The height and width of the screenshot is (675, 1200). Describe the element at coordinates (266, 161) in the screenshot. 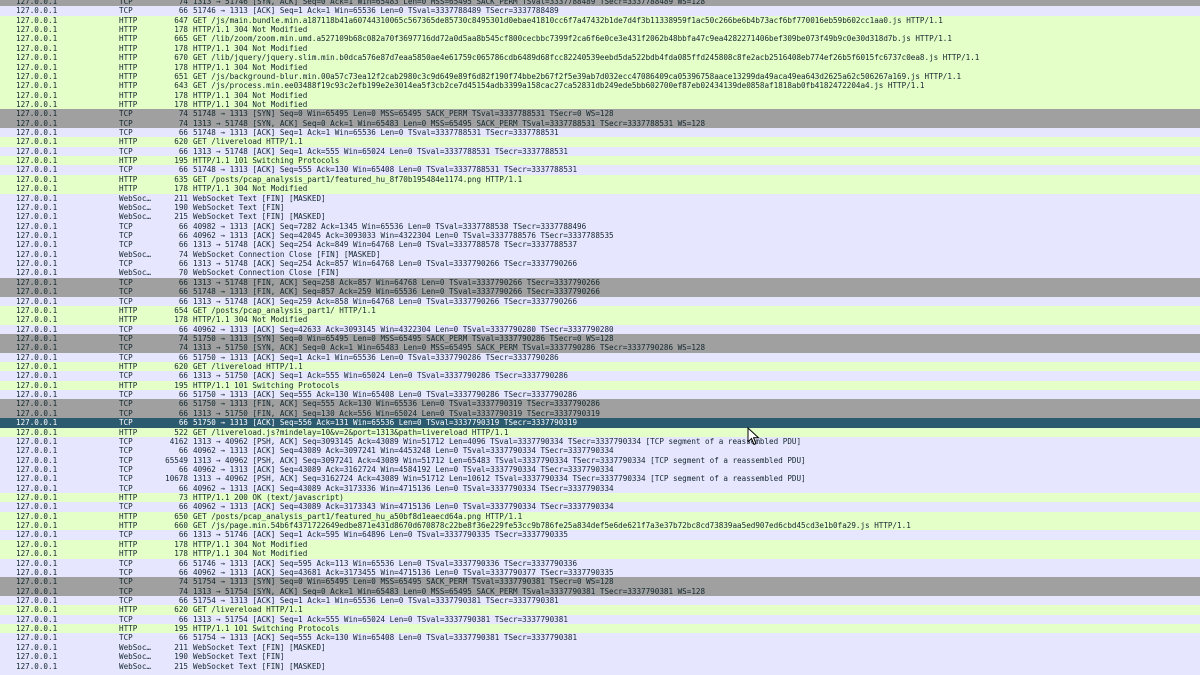

I see `packet-info: HTTP/1.1 101 Switching Protocols` at that location.